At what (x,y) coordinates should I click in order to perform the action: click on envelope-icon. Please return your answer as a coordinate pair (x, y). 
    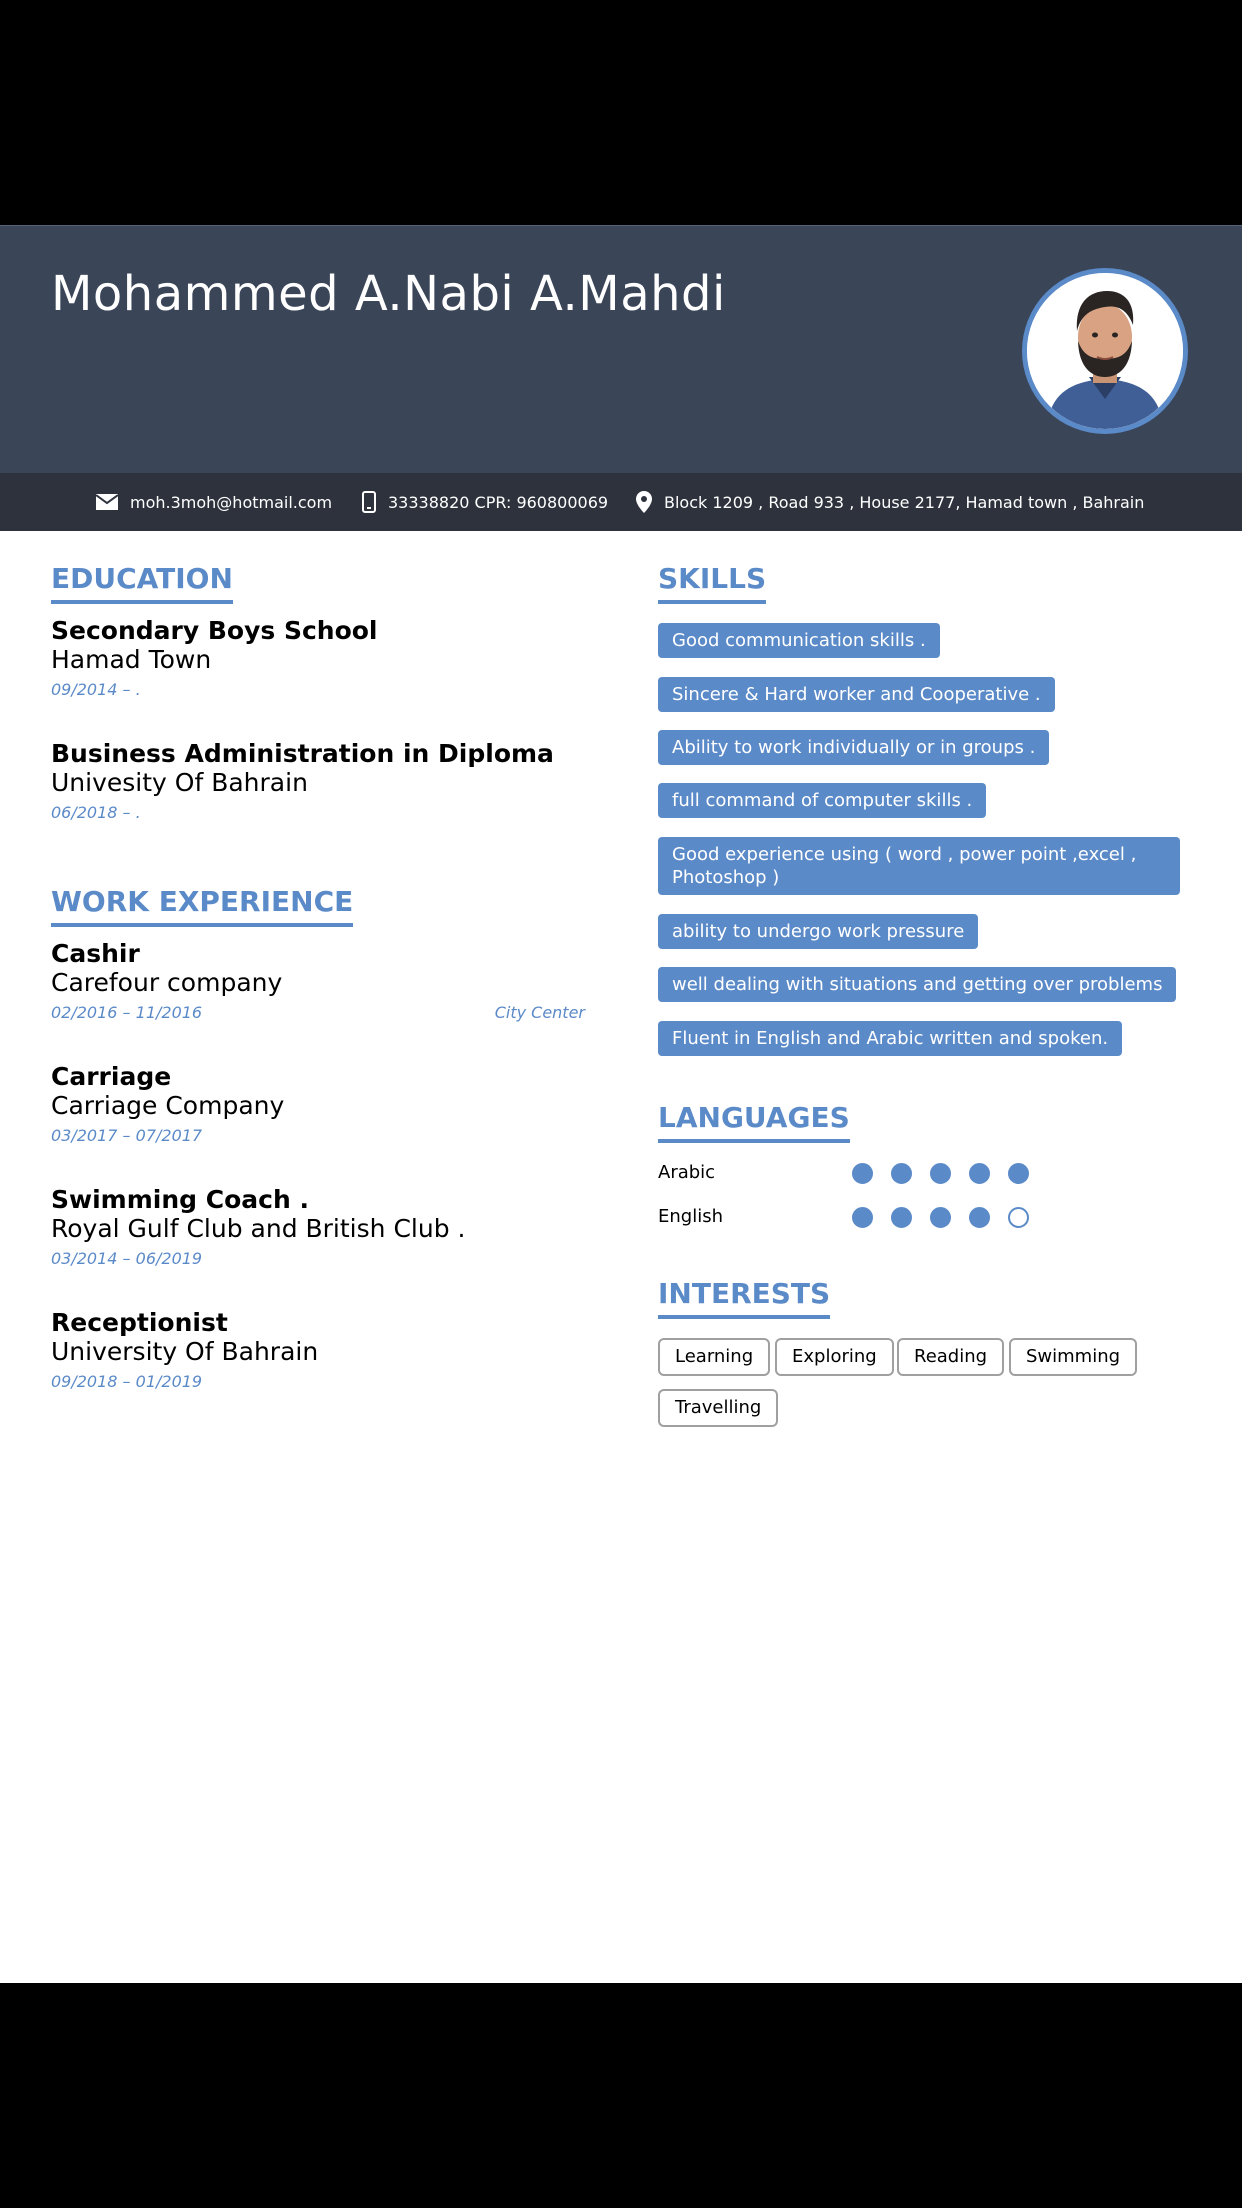
    Looking at the image, I should click on (107, 502).